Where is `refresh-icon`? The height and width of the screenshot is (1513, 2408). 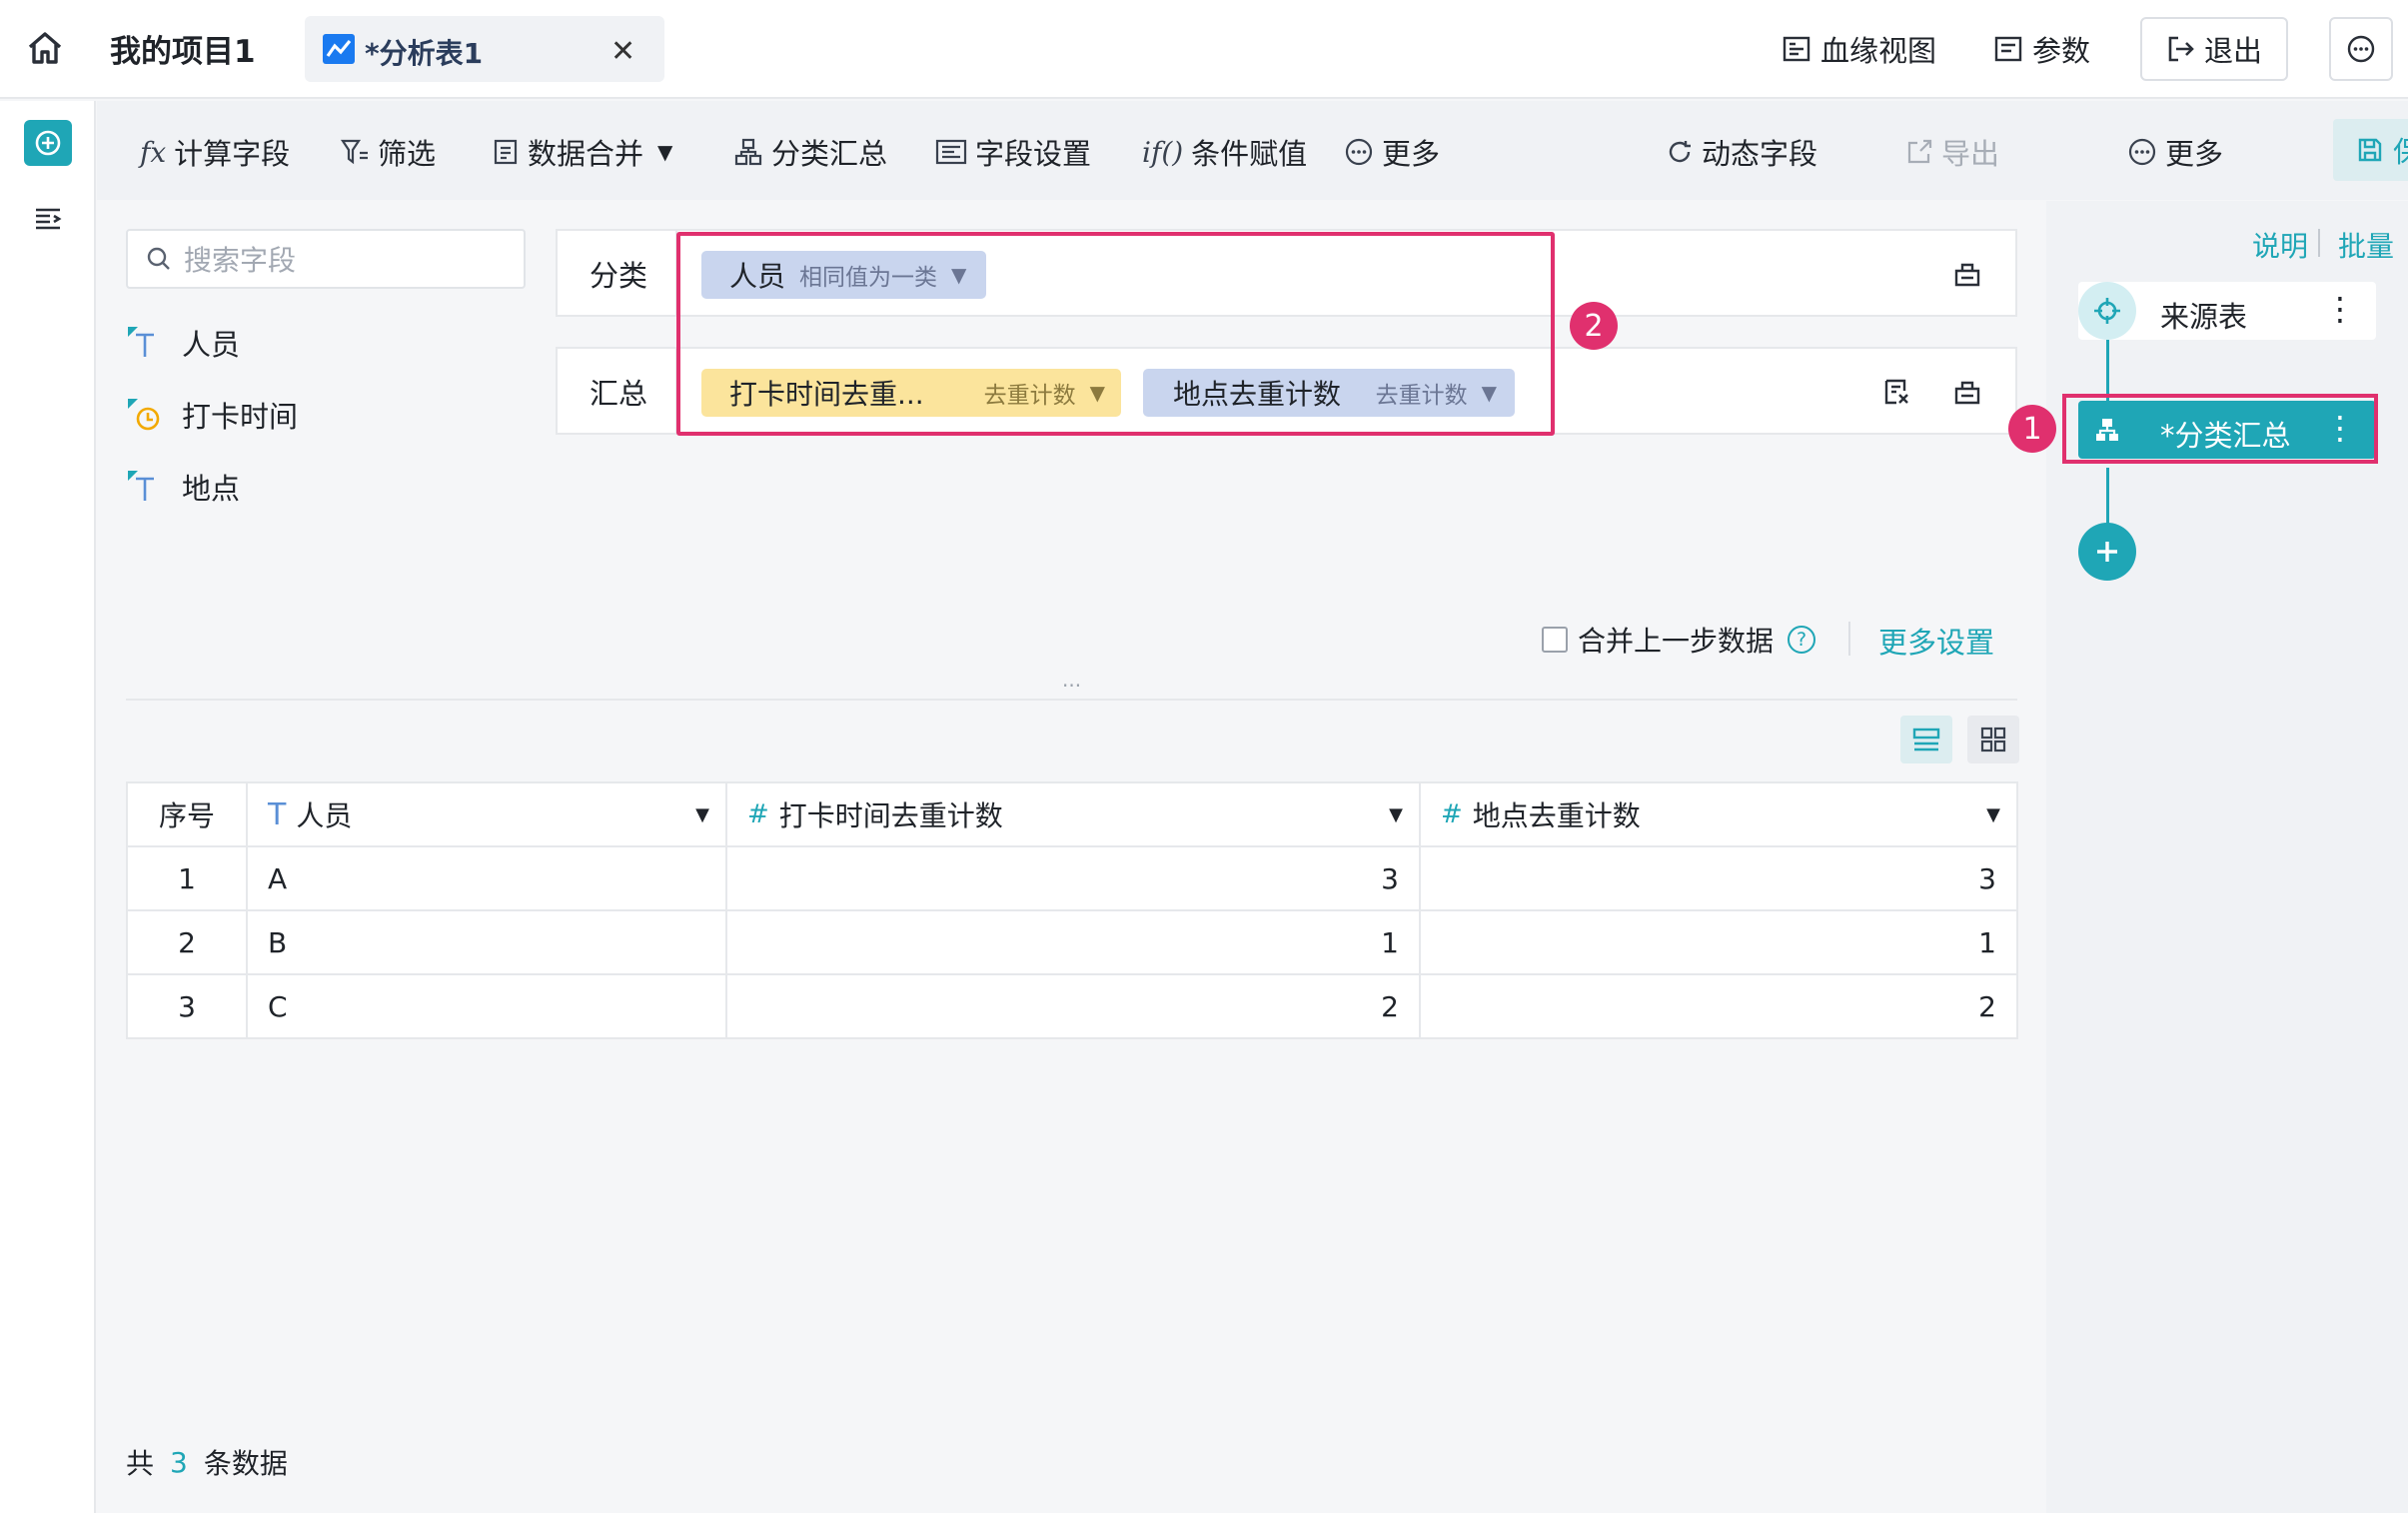
refresh-icon is located at coordinates (1680, 152).